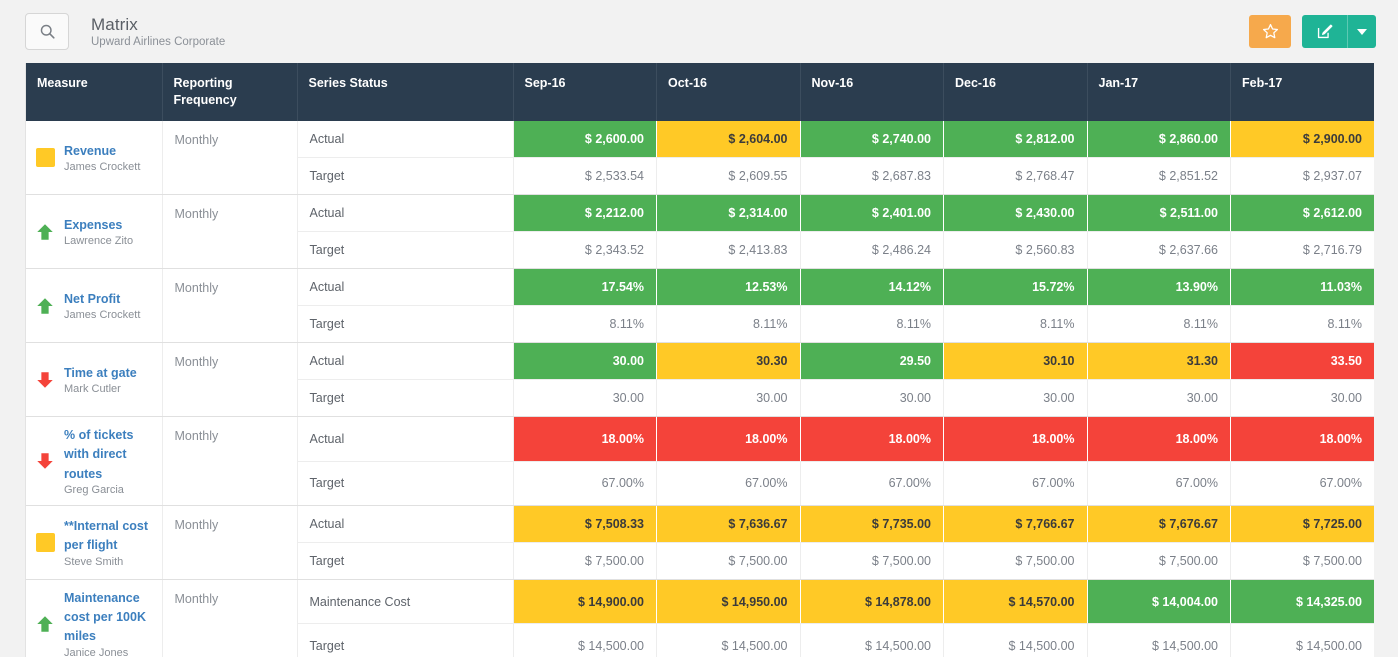  I want to click on value-cell: $ 2,768.47, so click(1015, 176).